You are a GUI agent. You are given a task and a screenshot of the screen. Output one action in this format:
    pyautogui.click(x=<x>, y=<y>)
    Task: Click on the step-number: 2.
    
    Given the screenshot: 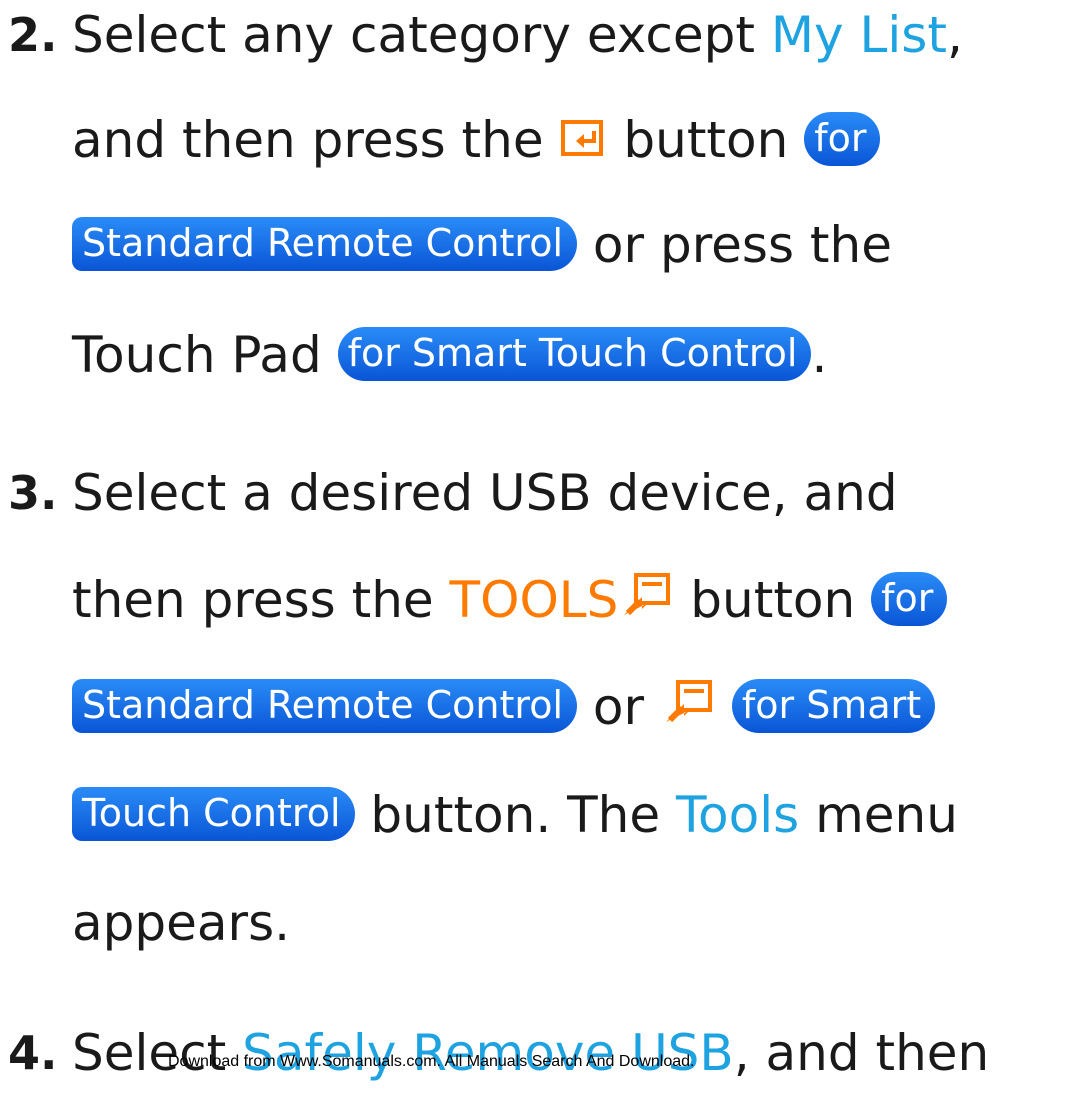 What is the action you would take?
    pyautogui.click(x=33, y=35)
    